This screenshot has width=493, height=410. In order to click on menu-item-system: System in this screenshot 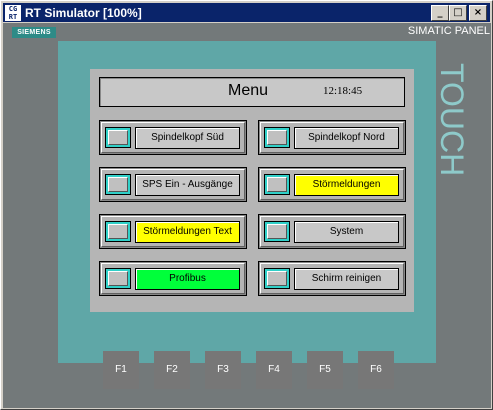, I will do `click(332, 231)`.